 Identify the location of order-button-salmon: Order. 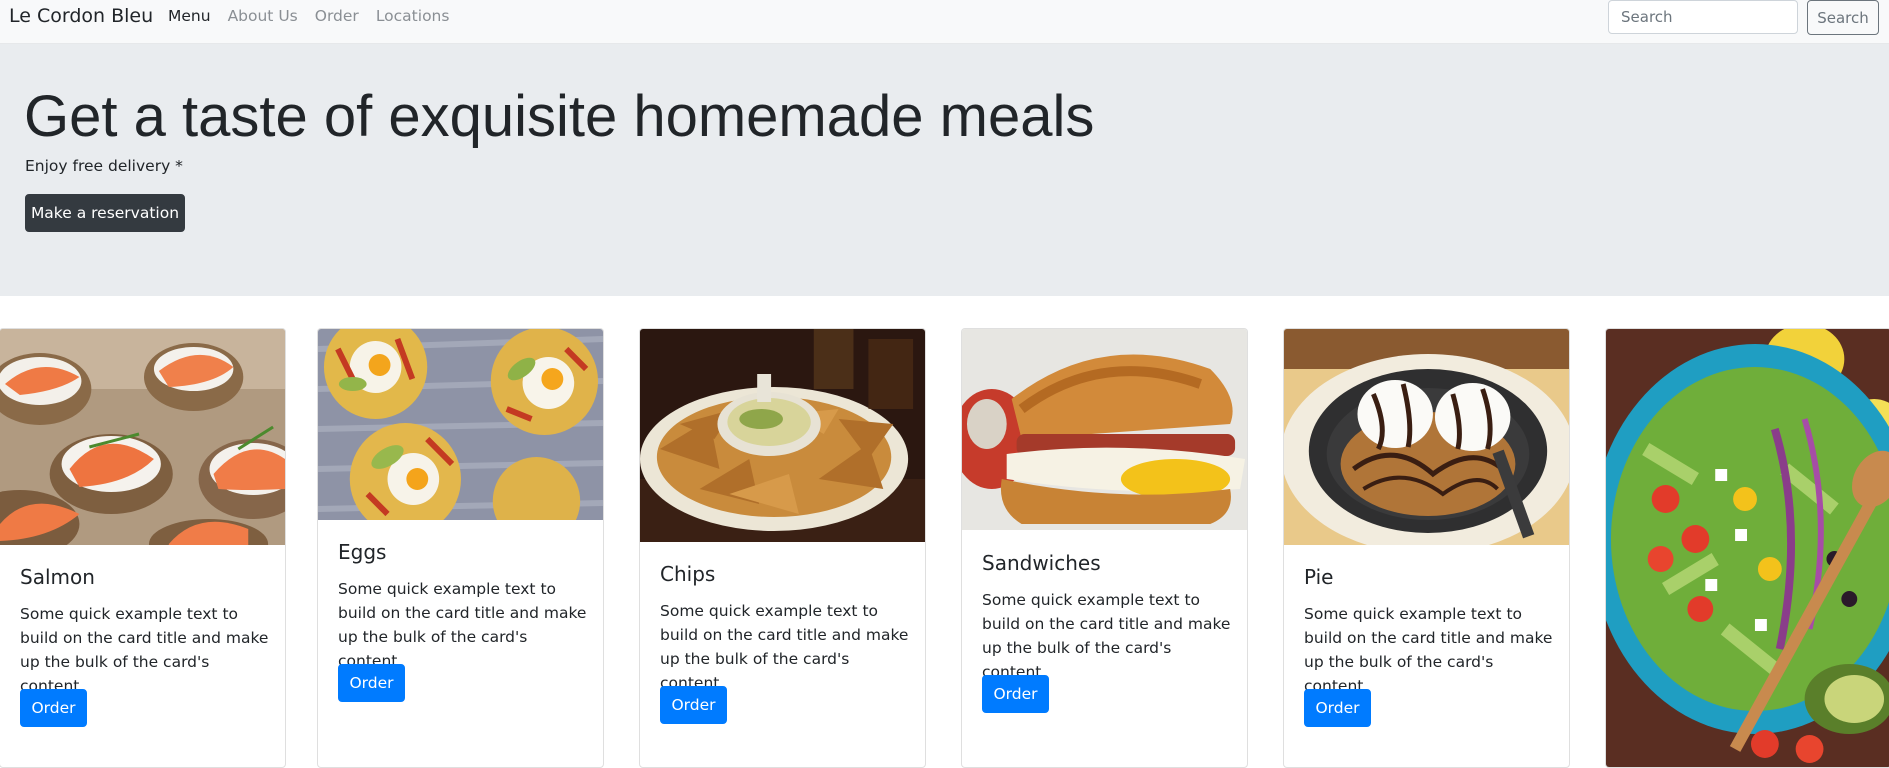
(53, 708).